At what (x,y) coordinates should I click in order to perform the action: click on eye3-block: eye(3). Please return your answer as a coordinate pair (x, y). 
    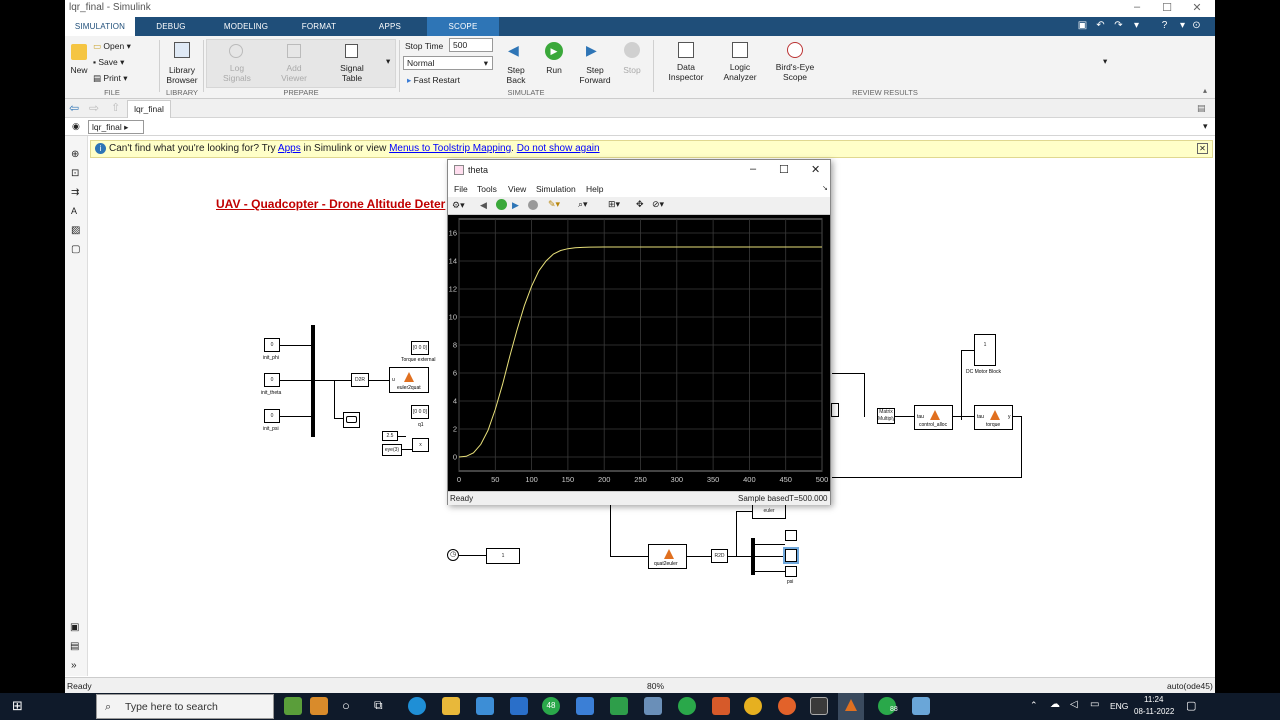
    Looking at the image, I should click on (392, 450).